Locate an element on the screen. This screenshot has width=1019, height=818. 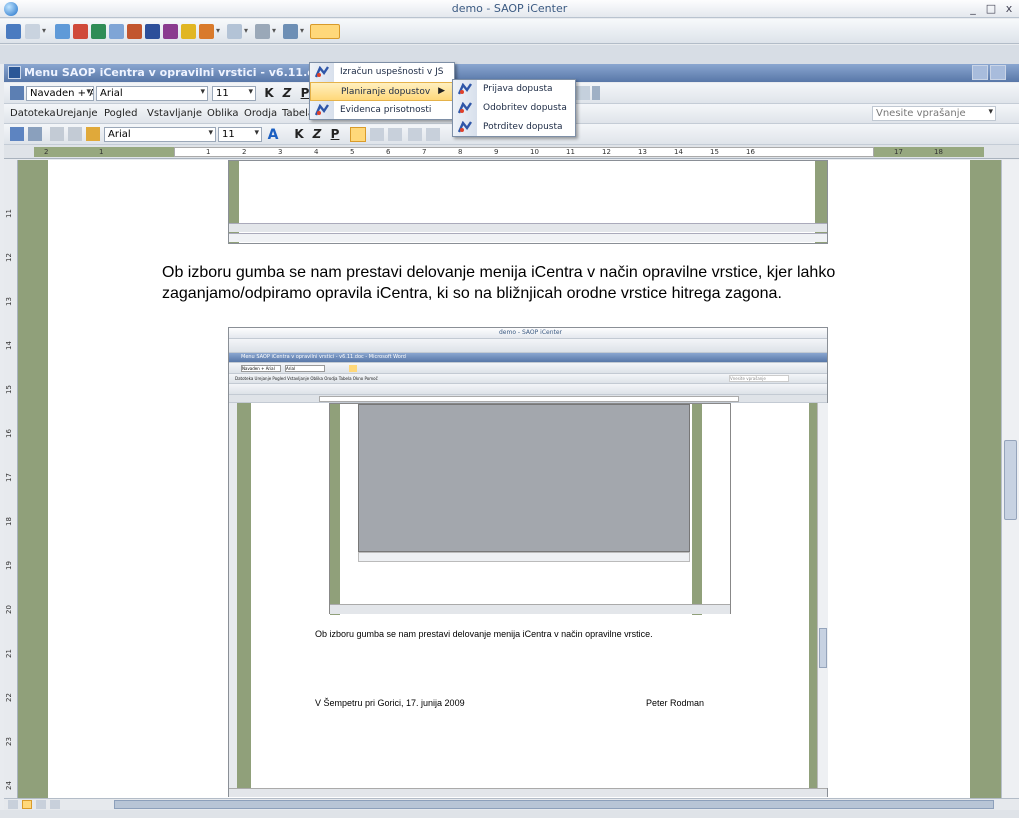
minimize-button: _ is located at coordinates (973, 8).